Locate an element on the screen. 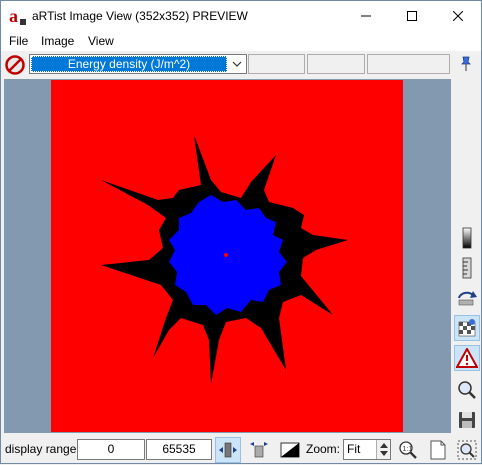 This screenshot has height=465, width=482. bottom-bar: display range 0 65535 Zoom: Fit 1:1 is located at coordinates (241, 449).